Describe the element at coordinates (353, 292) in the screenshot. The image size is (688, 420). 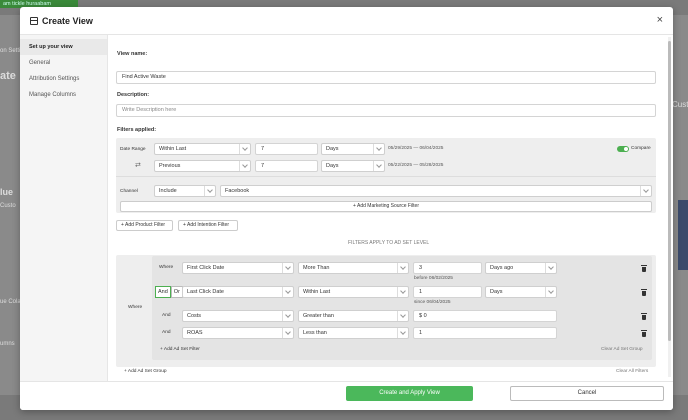
I see `filter-operator-select: Within Last` at that location.